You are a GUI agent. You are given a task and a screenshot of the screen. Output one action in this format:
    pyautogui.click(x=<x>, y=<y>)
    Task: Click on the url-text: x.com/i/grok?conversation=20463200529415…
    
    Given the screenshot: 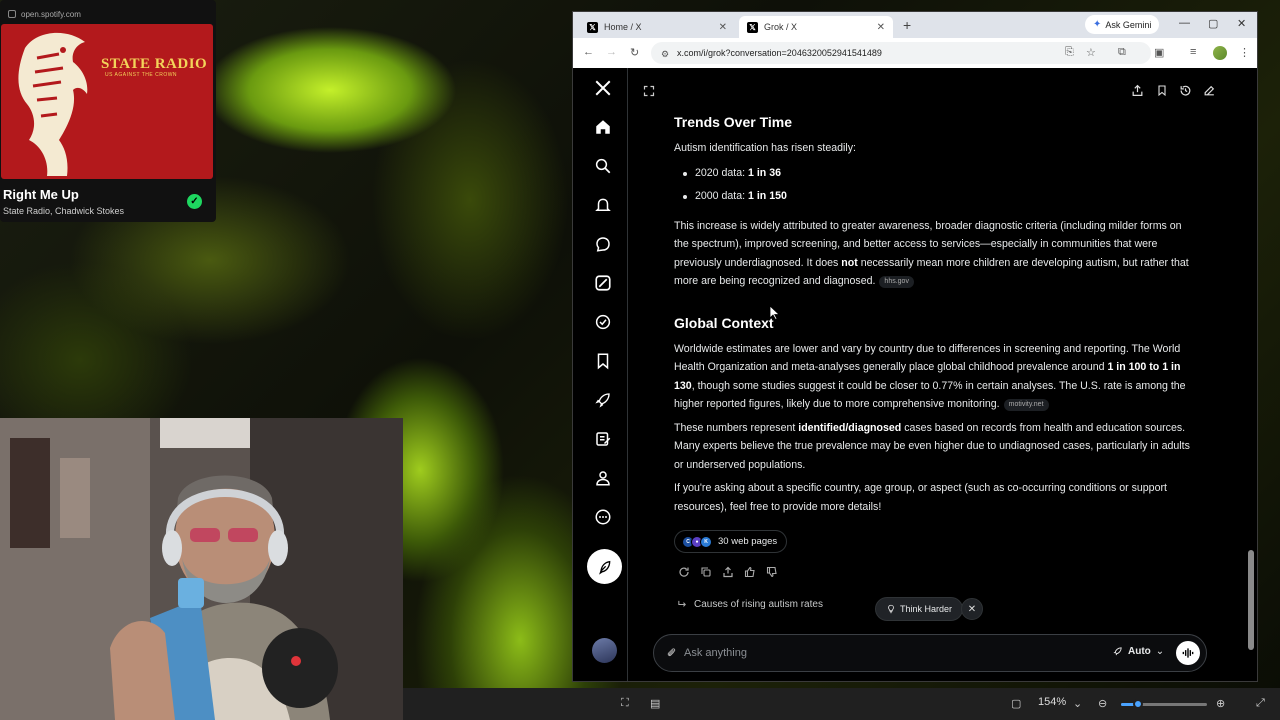 What is the action you would take?
    pyautogui.click(x=779, y=53)
    